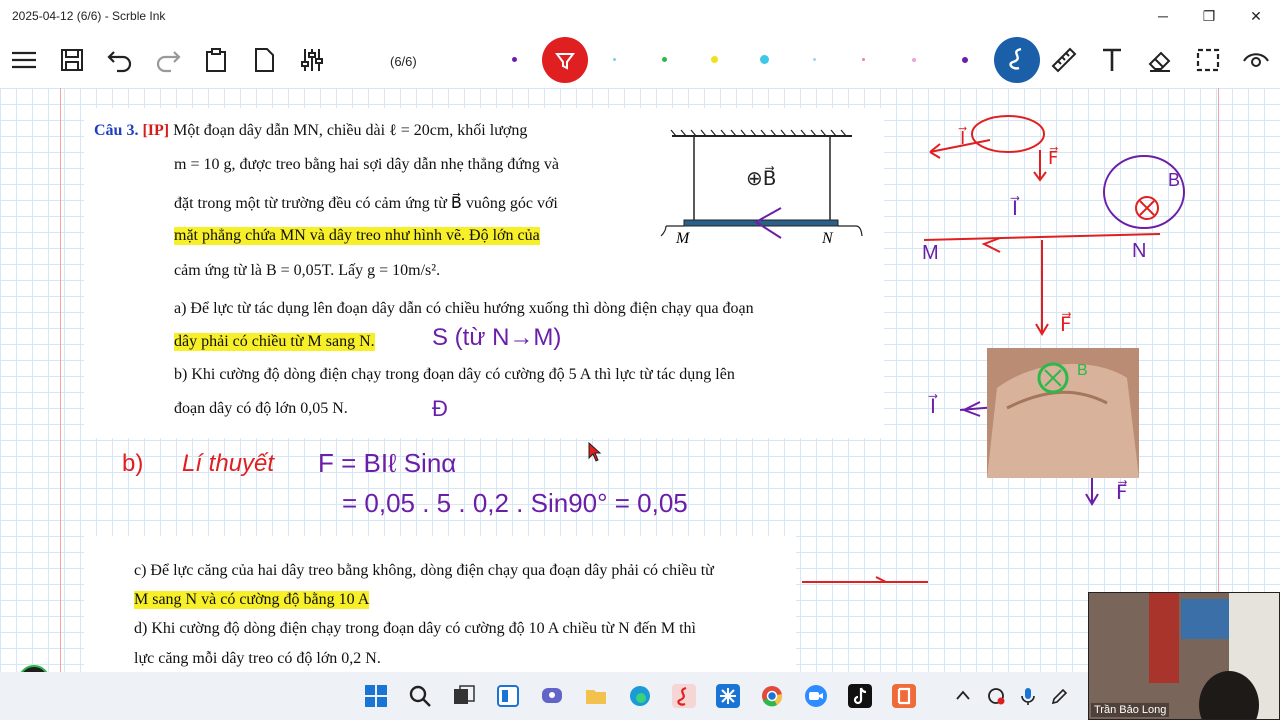 The height and width of the screenshot is (720, 1280). What do you see at coordinates (1256, 60) in the screenshot?
I see `view-eye-icon` at bounding box center [1256, 60].